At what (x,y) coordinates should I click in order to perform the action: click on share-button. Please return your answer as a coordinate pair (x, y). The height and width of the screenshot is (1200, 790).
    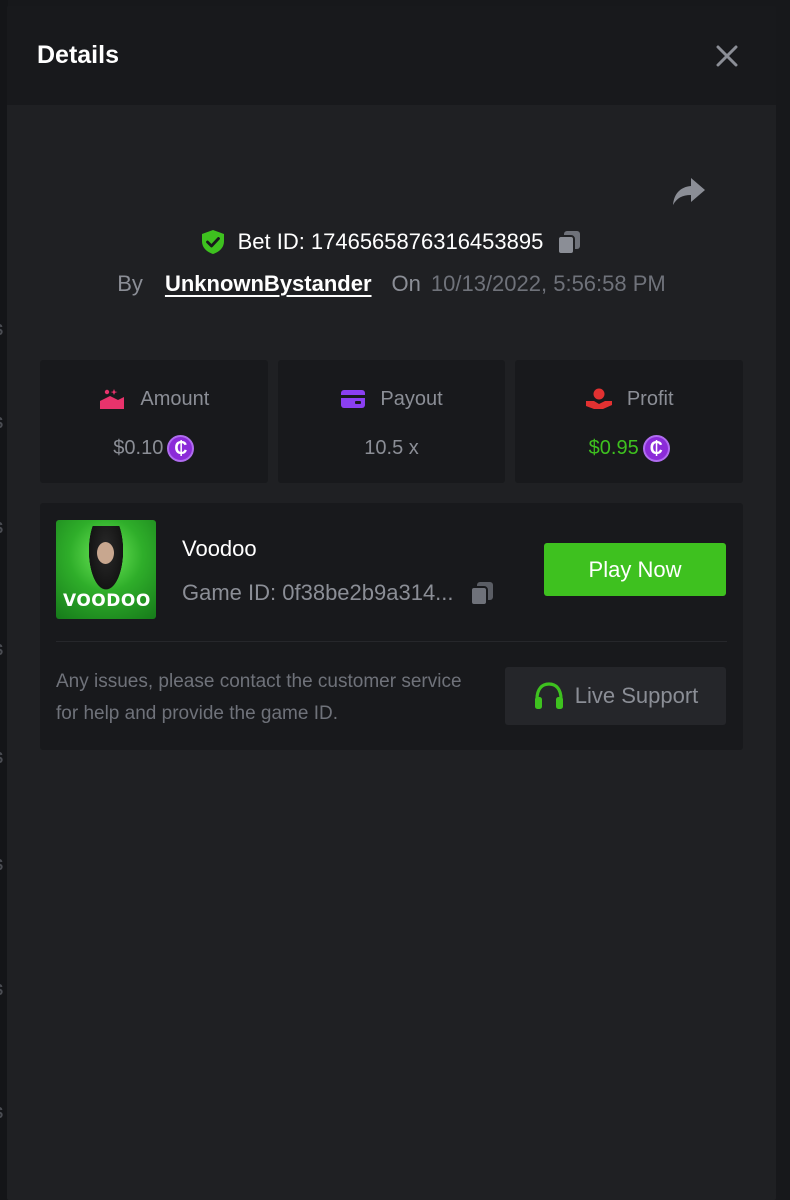
    Looking at the image, I should click on (689, 191).